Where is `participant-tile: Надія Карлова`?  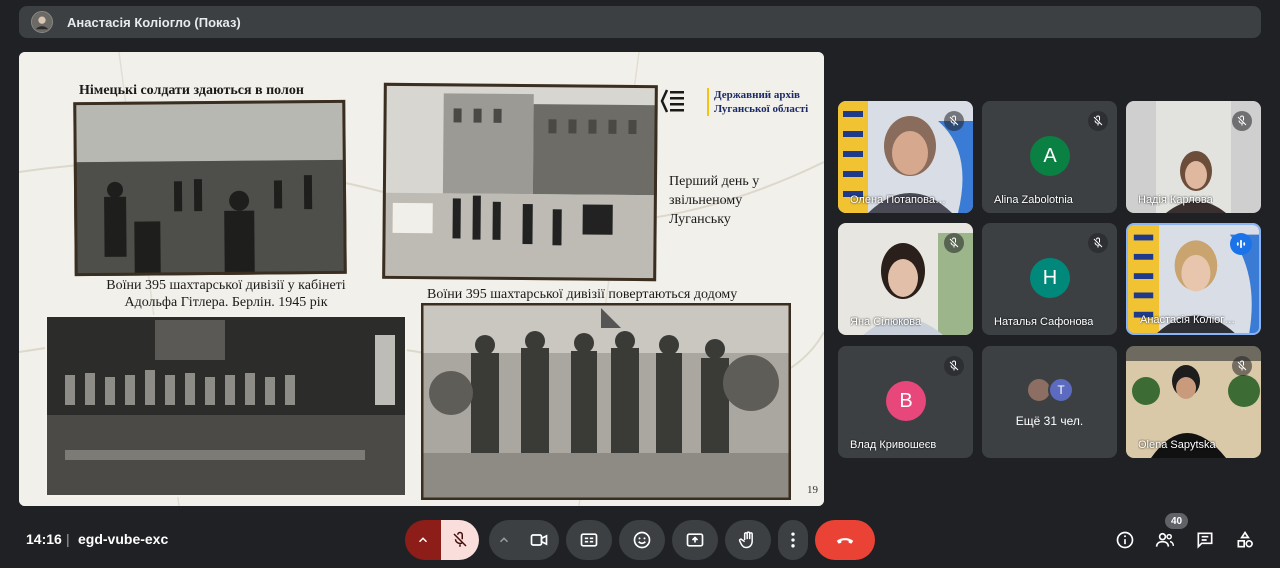 participant-tile: Надія Карлова is located at coordinates (1193, 157).